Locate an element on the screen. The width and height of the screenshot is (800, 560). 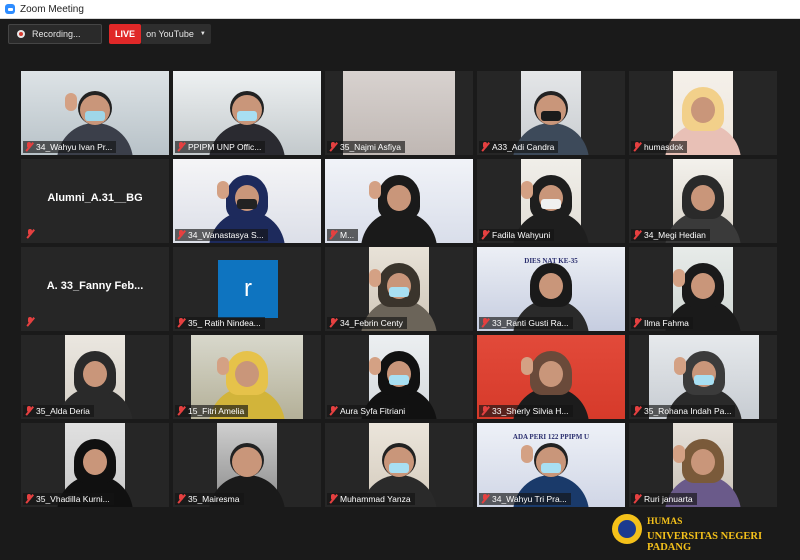
live-badge: LIVE is located at coordinates (125, 34).